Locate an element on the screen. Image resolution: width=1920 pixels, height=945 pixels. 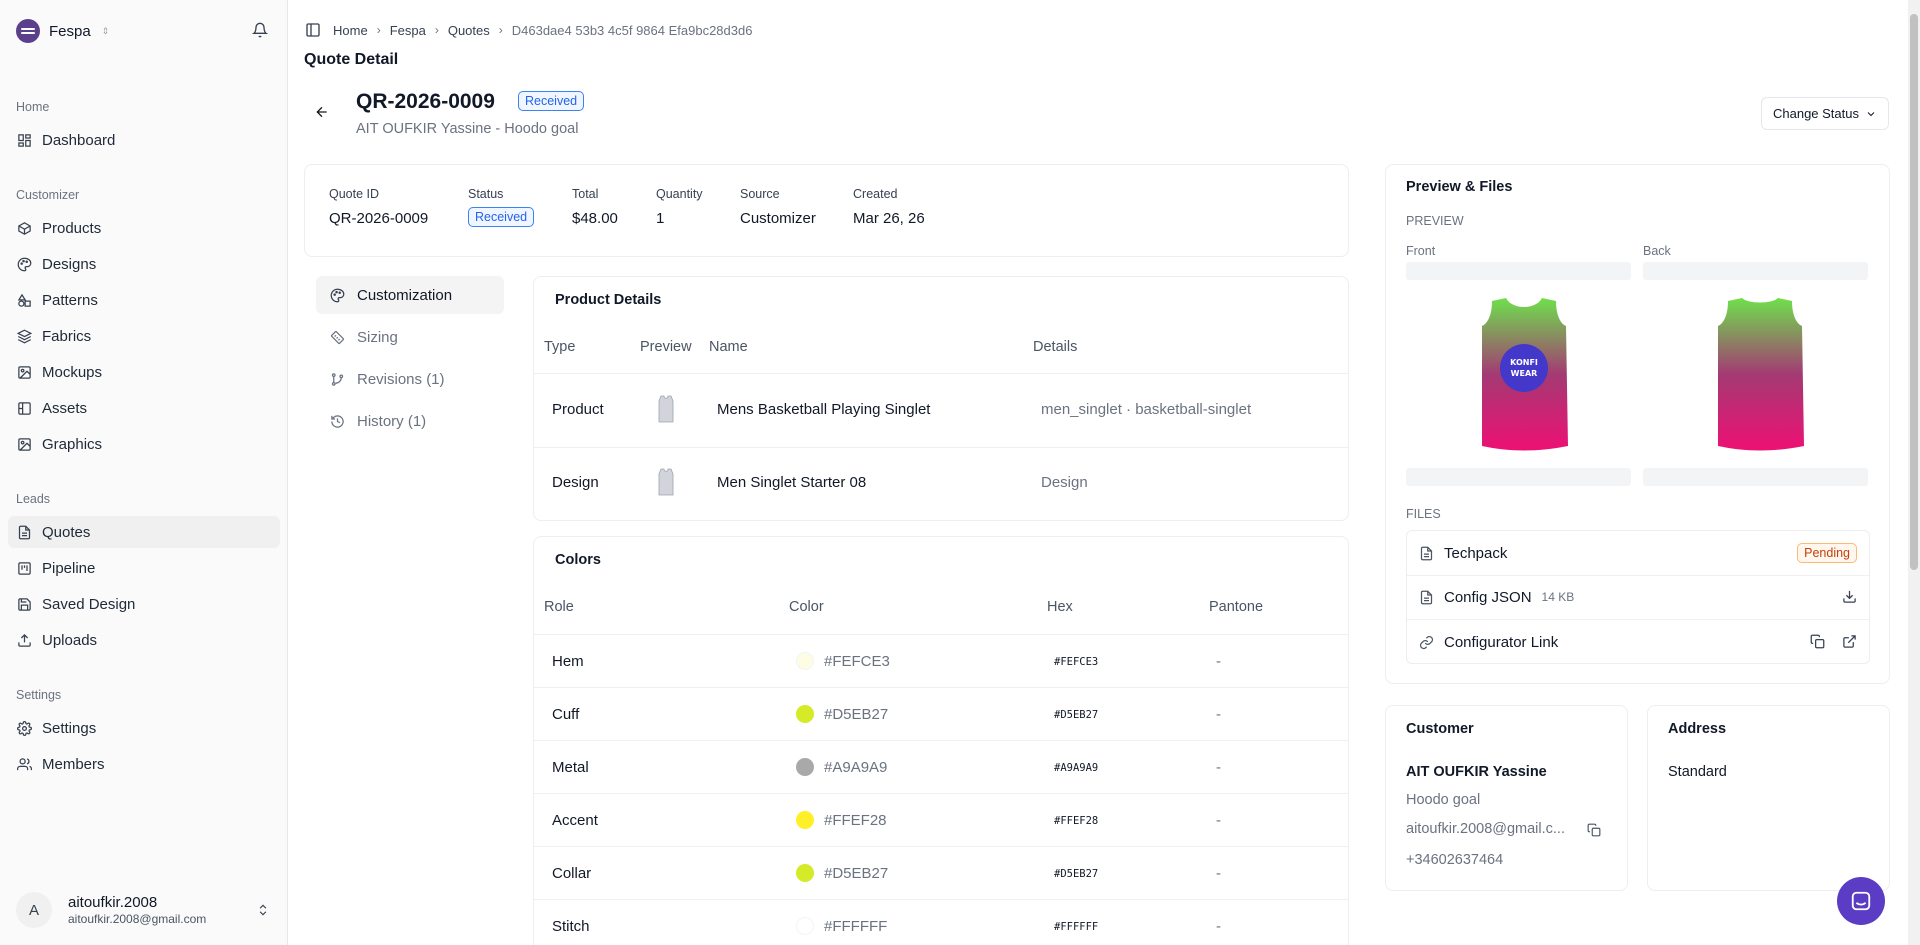
sidebar-item-label: Settings is located at coordinates (69, 728).